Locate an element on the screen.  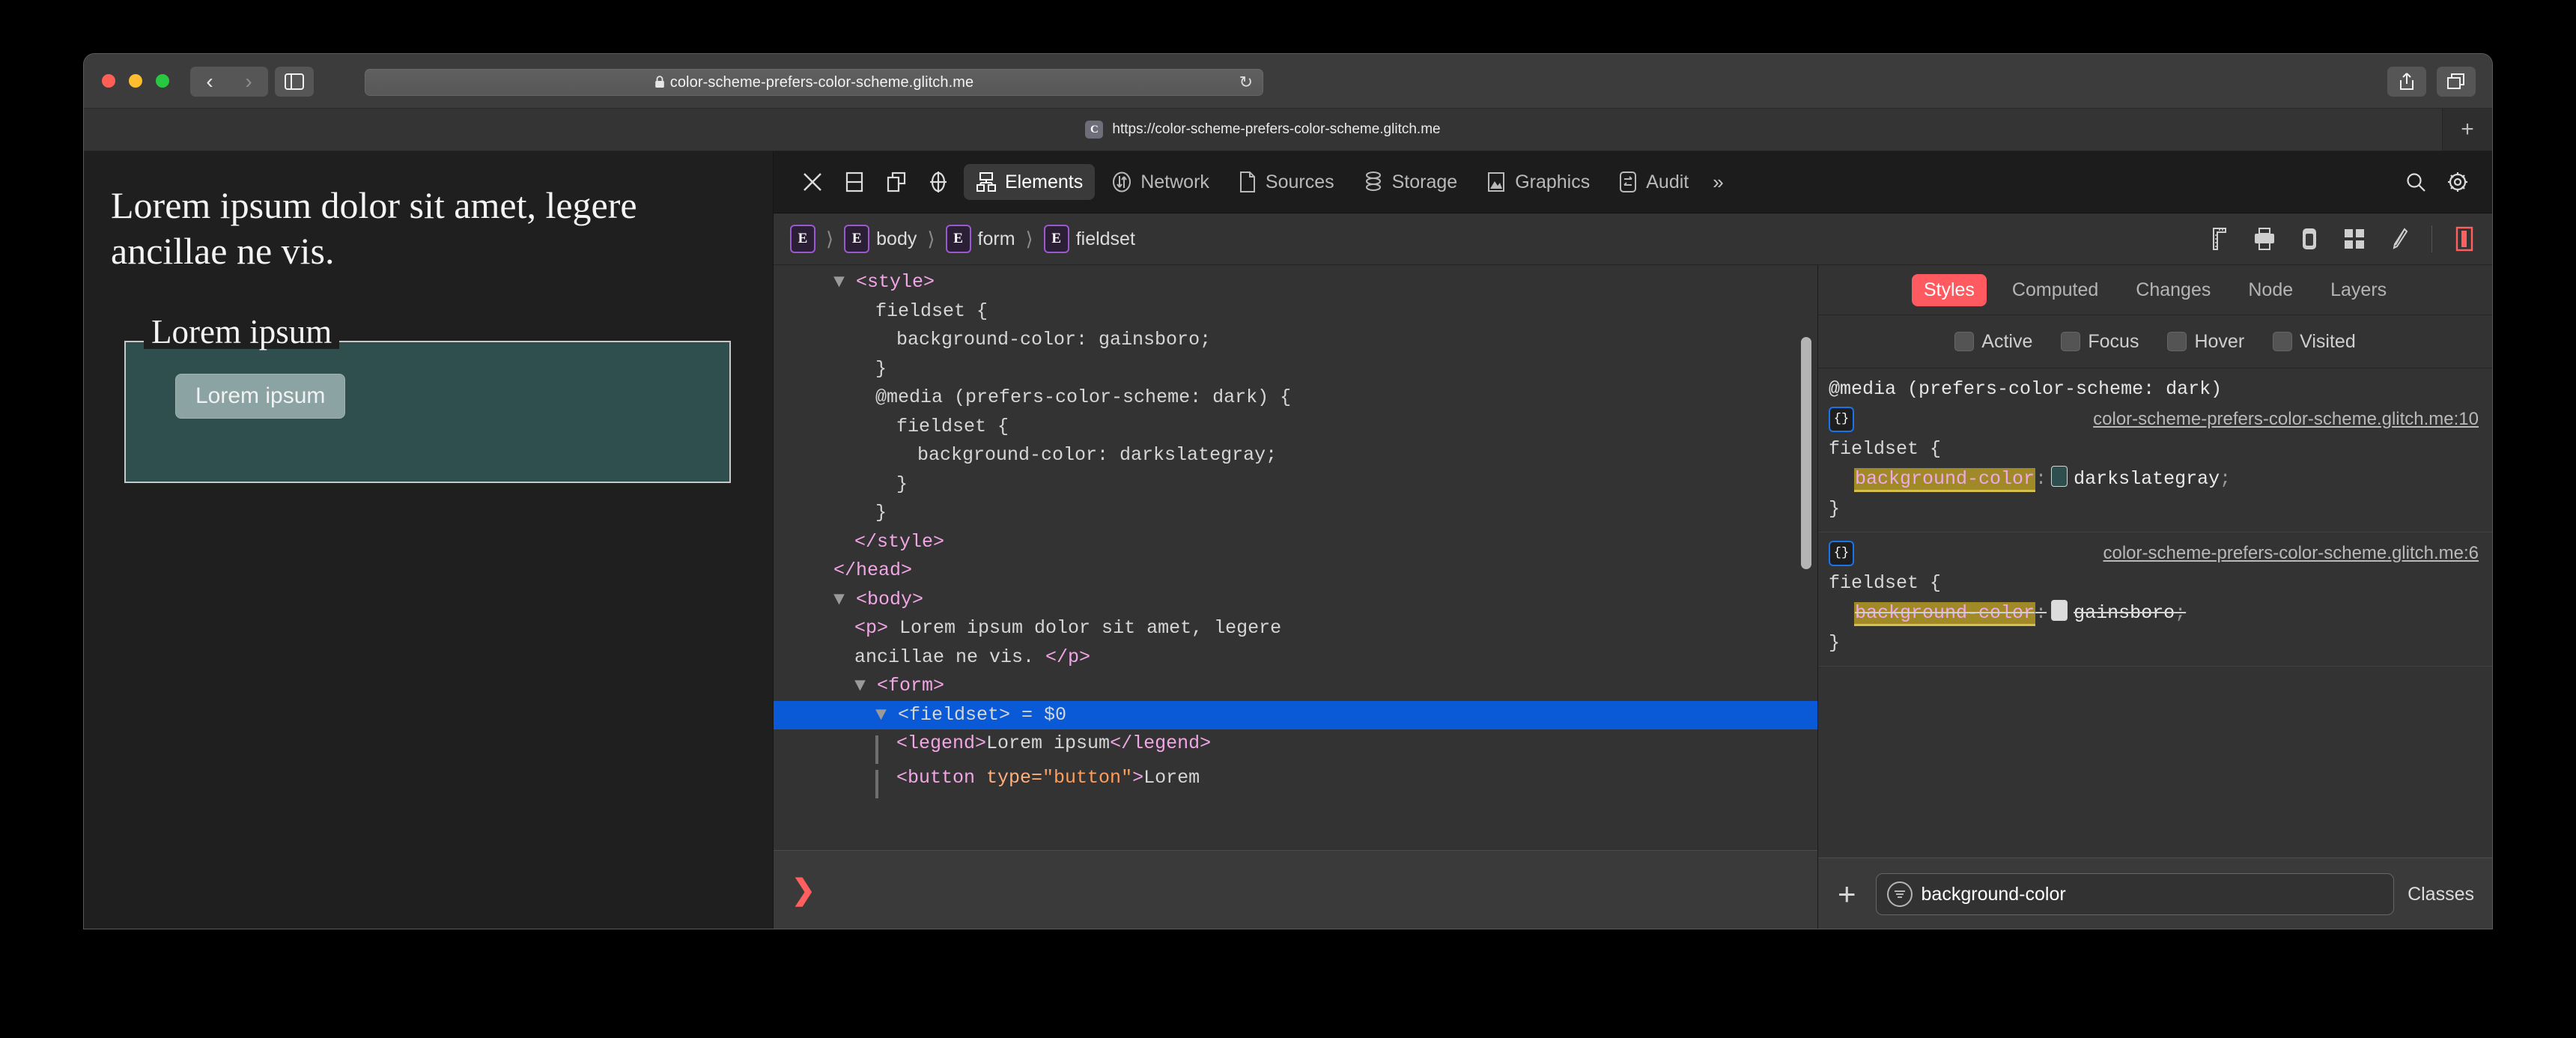
styles-tab-styles: Styles is located at coordinates (1949, 289).